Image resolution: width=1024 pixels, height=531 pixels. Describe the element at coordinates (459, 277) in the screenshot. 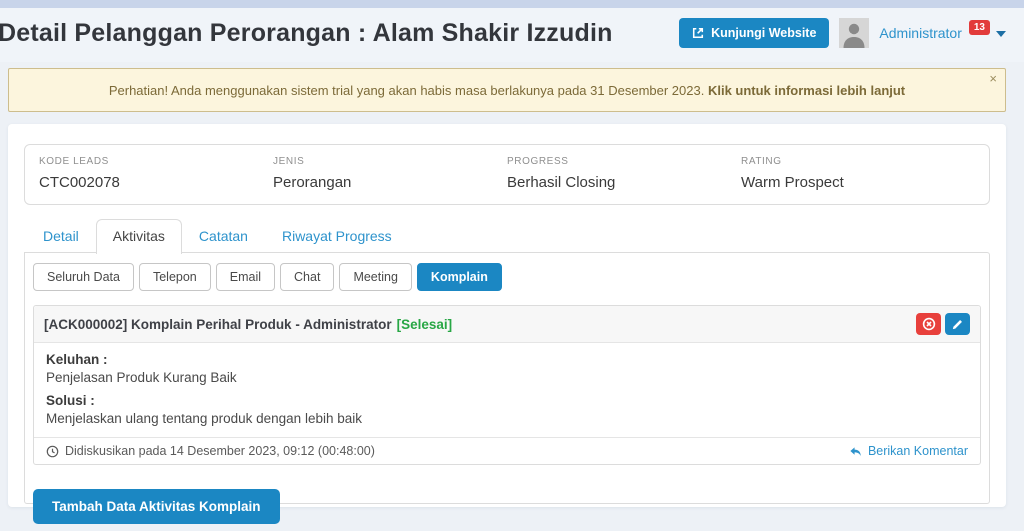

I see `filter-komplain: Komplain` at that location.